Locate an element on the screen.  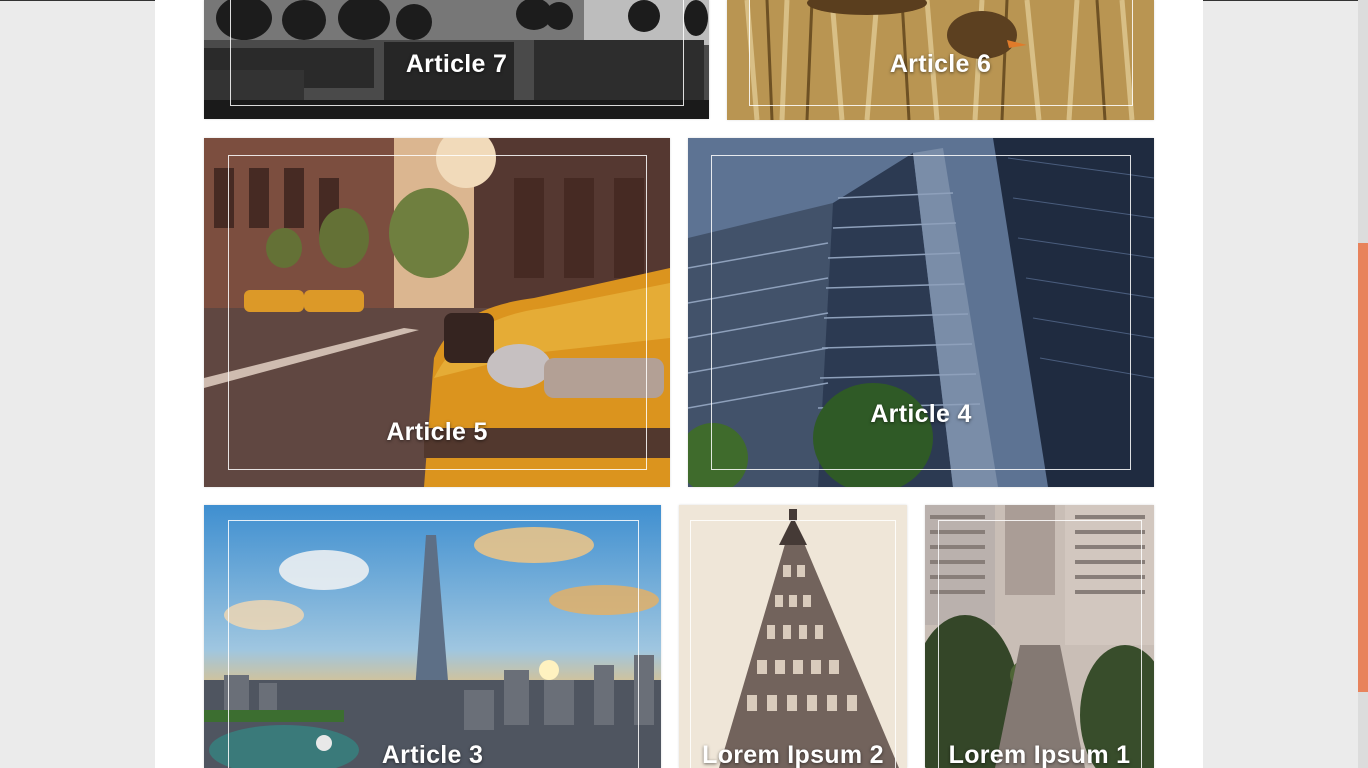
article-4-title: Article 4 is located at coordinates (921, 414).